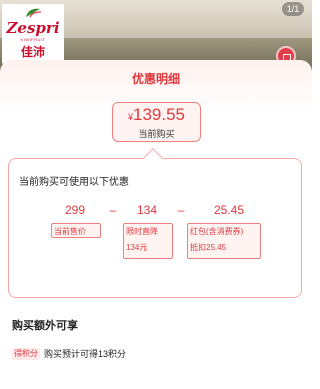 This screenshot has height=389, width=320. Describe the element at coordinates (155, 79) in the screenshot. I see `sheet-title: 优惠明细` at that location.